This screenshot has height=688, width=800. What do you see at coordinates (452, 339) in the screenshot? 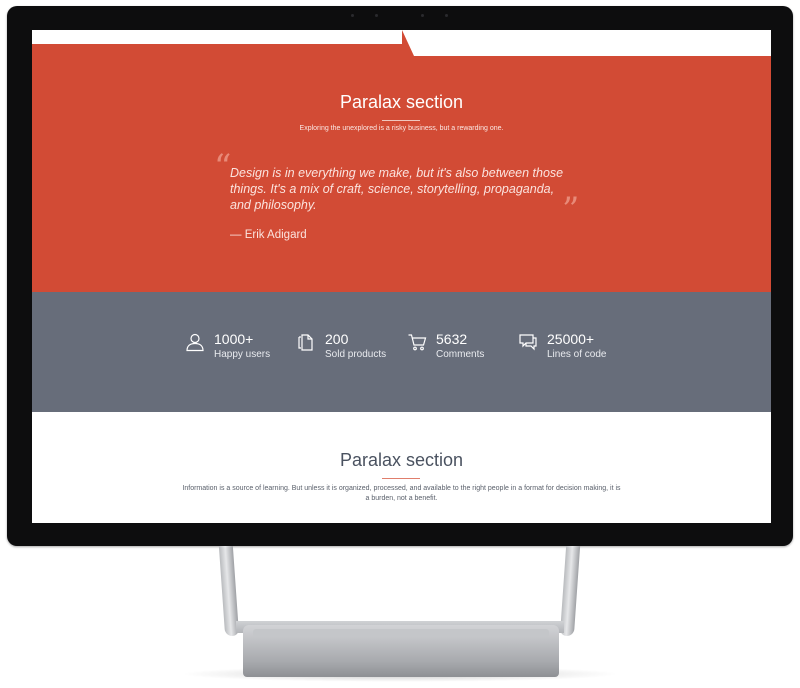
I see `stat-value: 5632` at bounding box center [452, 339].